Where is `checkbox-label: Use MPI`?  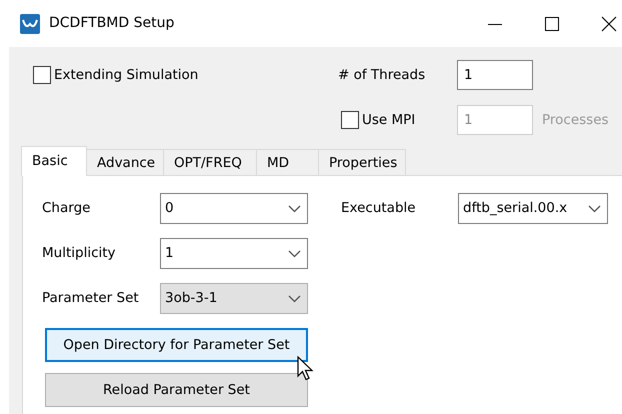
checkbox-label: Use MPI is located at coordinates (389, 120).